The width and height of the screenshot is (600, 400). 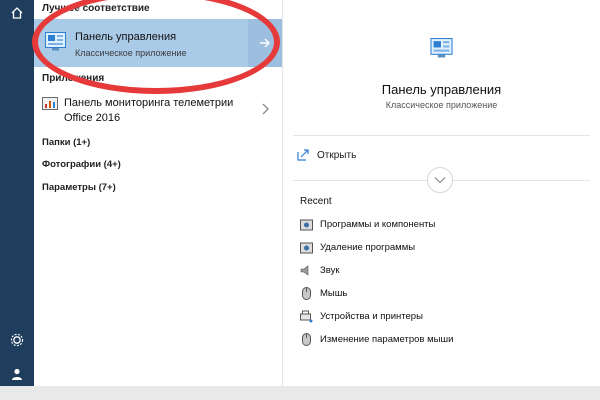 I want to click on recent-item: Программы и компоненты, so click(x=367, y=224).